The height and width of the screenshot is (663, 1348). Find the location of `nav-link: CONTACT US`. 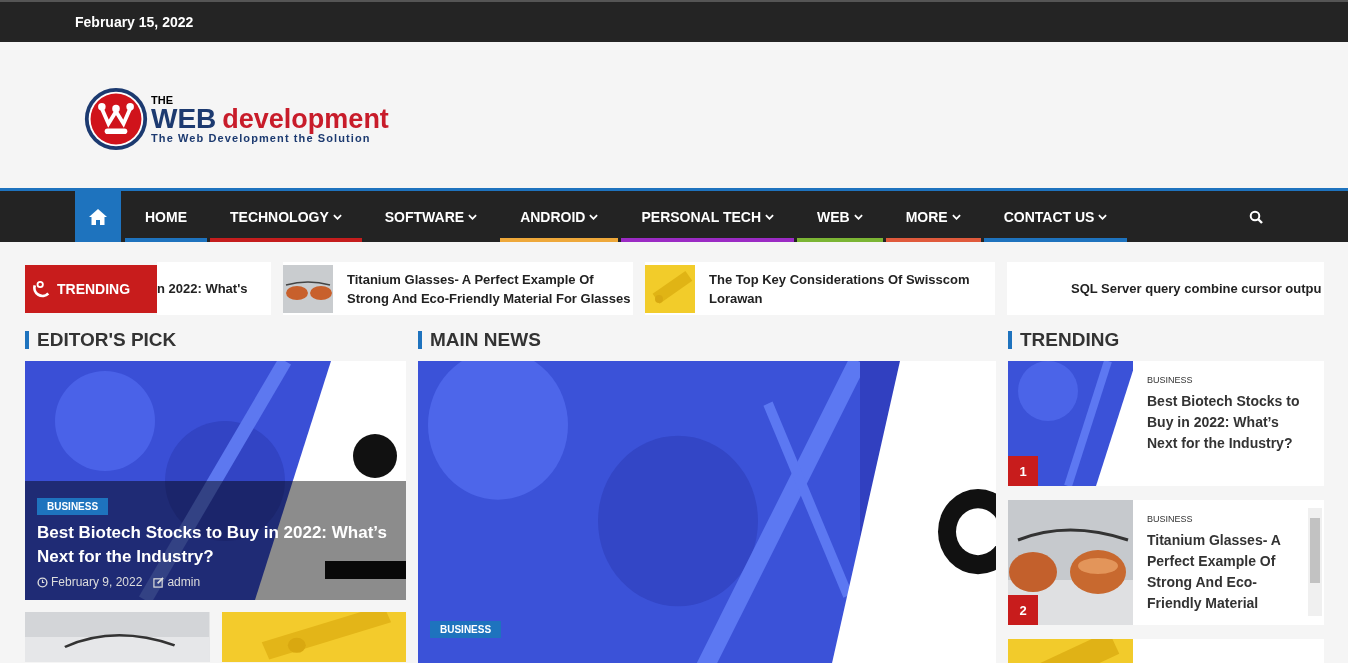

nav-link: CONTACT US is located at coordinates (1055, 216).